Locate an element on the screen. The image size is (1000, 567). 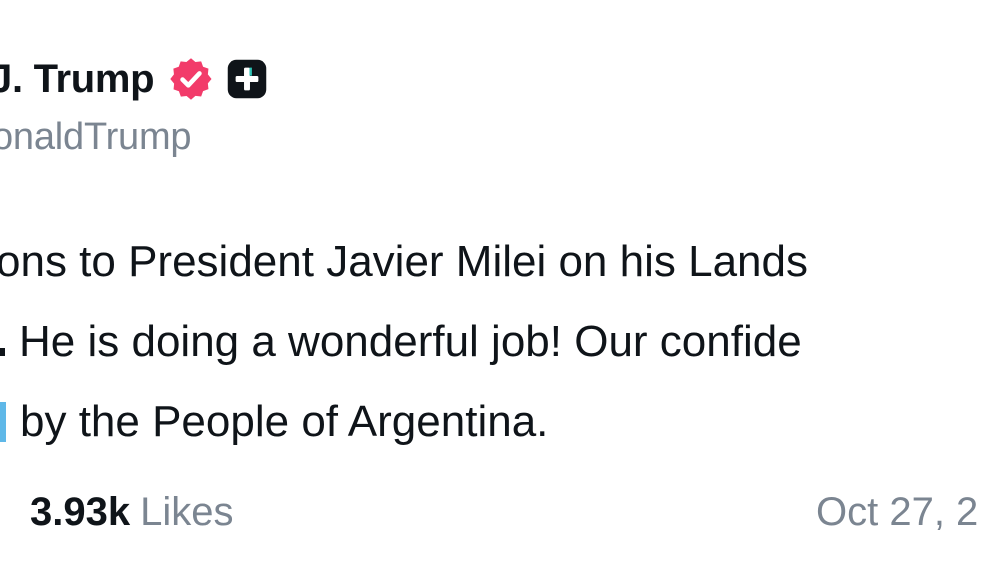
author-handle: onaldTrump is located at coordinates (96, 137).